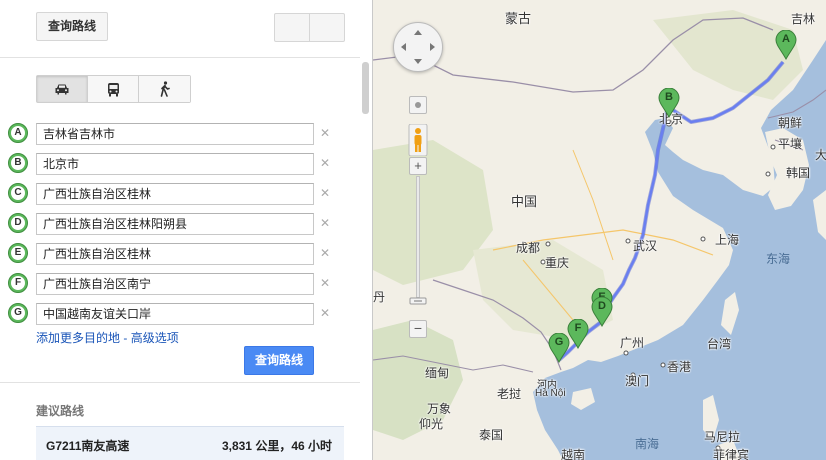 The width and height of the screenshot is (826, 460). What do you see at coordinates (18, 133) in the screenshot?
I see `waypoint-marker-icon: A` at bounding box center [18, 133].